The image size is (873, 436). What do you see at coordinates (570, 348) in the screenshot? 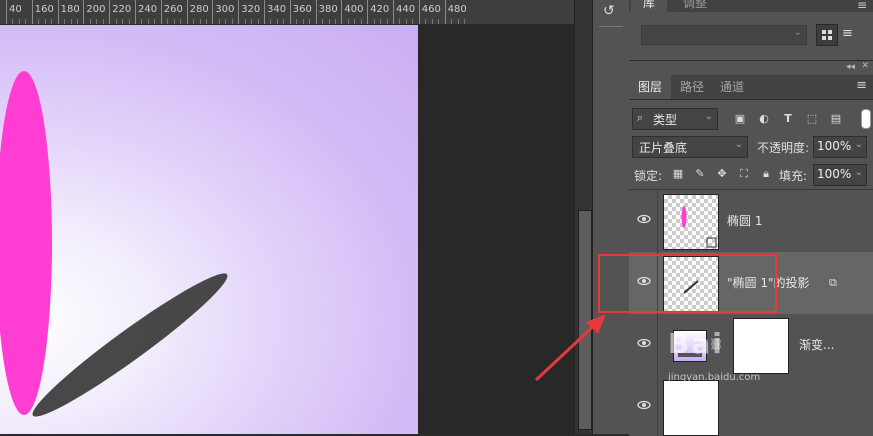
I see `annotation-arrow` at bounding box center [570, 348].